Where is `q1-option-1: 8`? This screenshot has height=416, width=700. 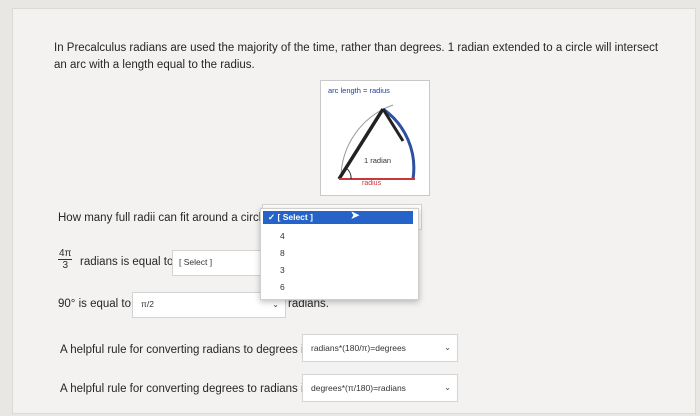 q1-option-1: 8 is located at coordinates (358, 253).